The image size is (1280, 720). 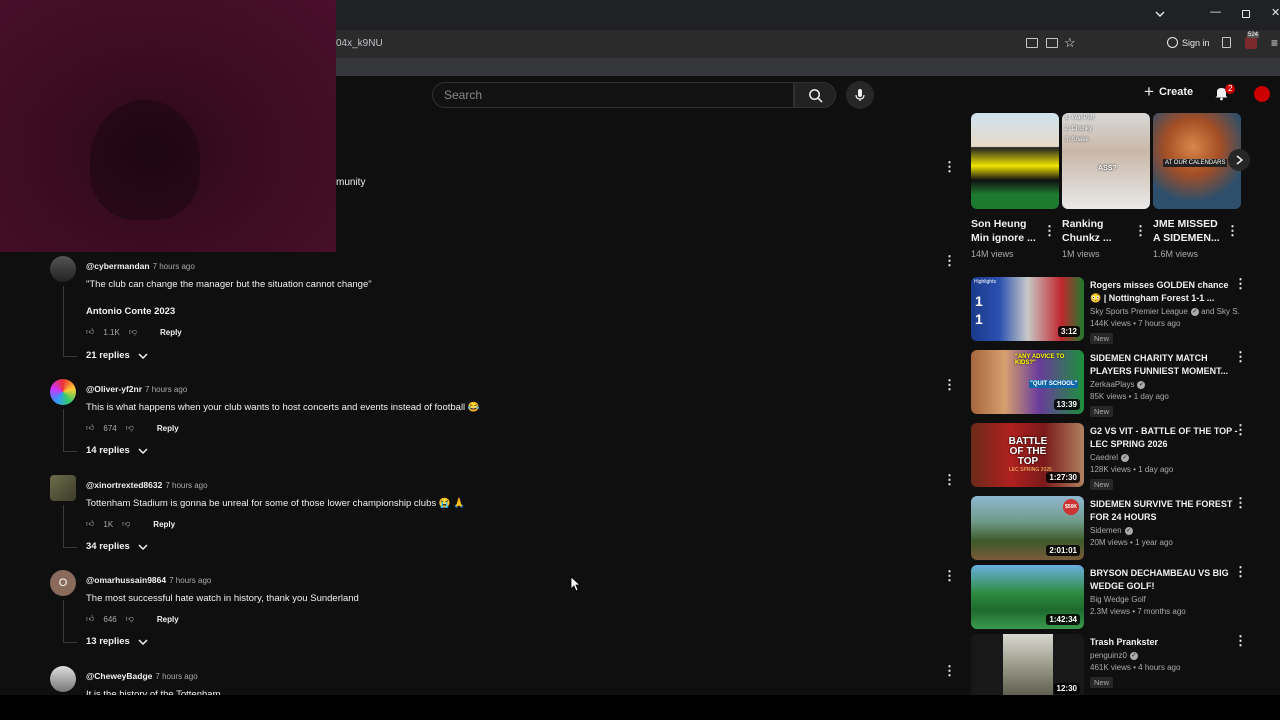 What do you see at coordinates (117, 355) in the screenshot?
I see `view-replies-button: 21 replies` at bounding box center [117, 355].